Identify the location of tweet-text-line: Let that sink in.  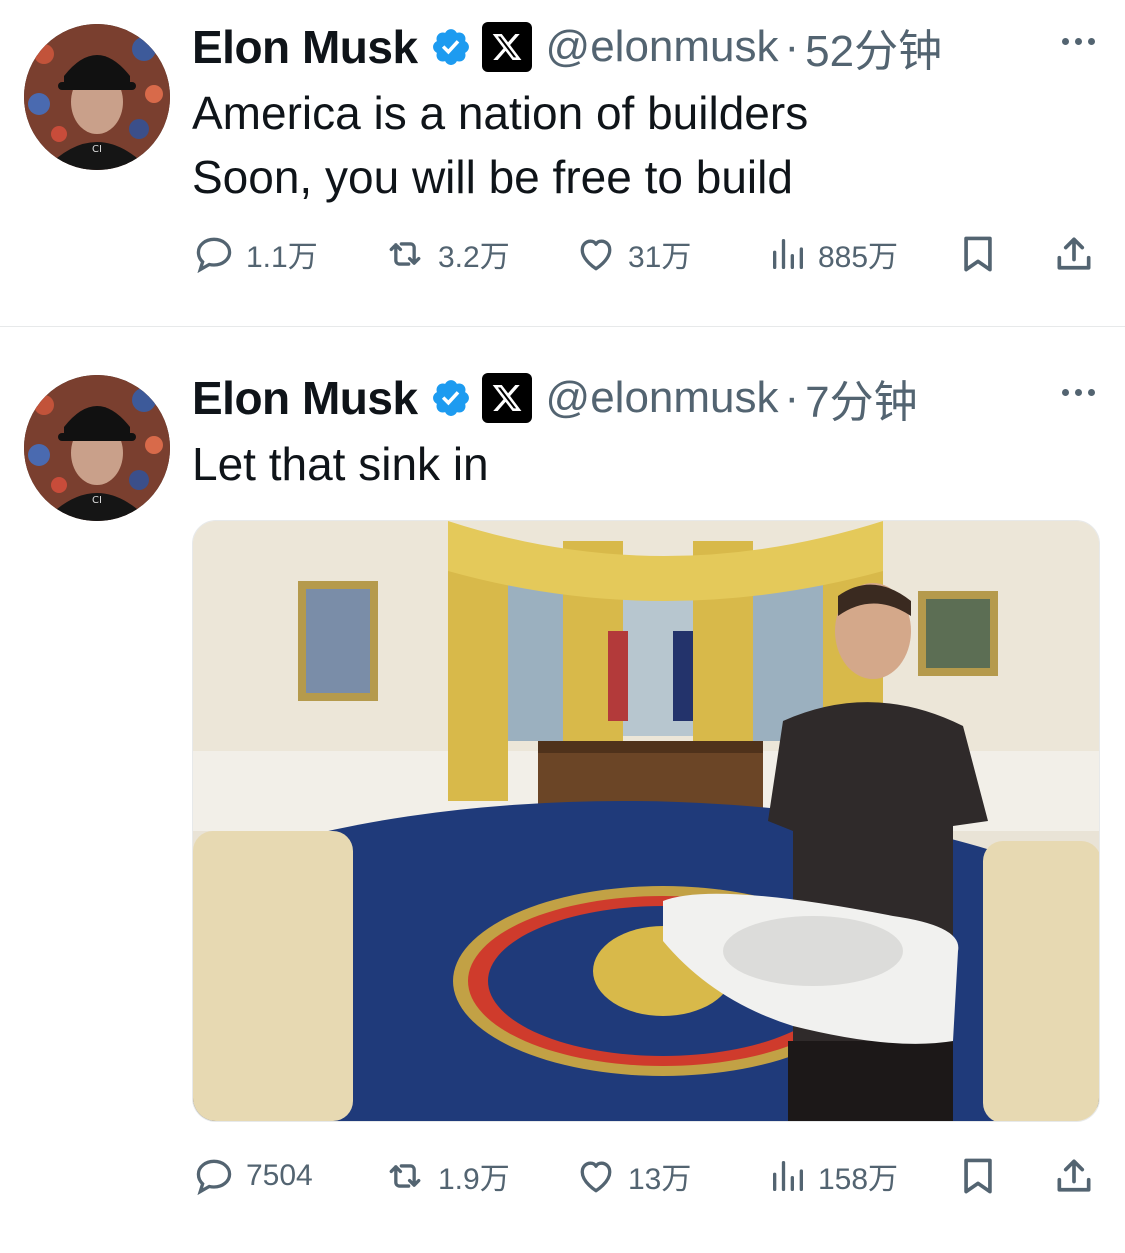
(340, 464).